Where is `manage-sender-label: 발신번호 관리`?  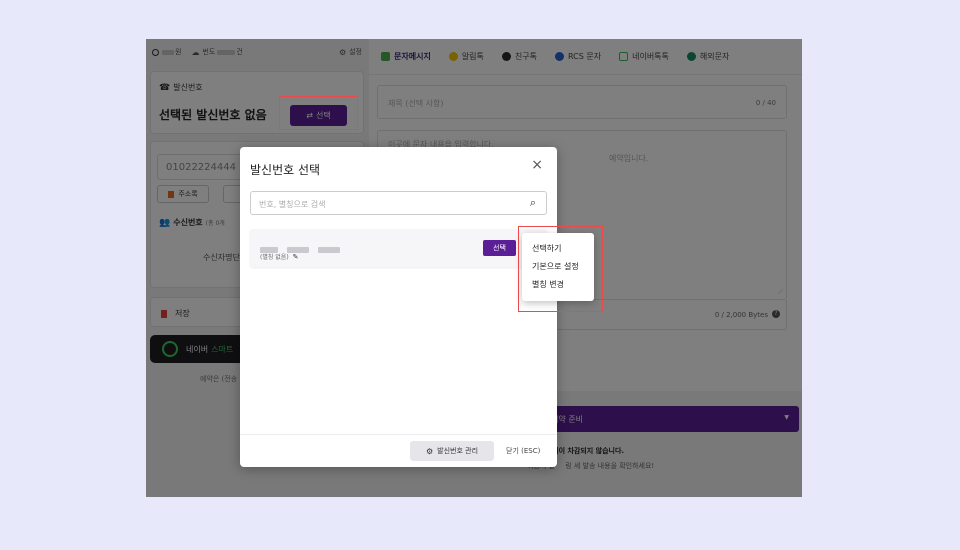
manage-sender-label: 발신번호 관리 is located at coordinates (458, 451).